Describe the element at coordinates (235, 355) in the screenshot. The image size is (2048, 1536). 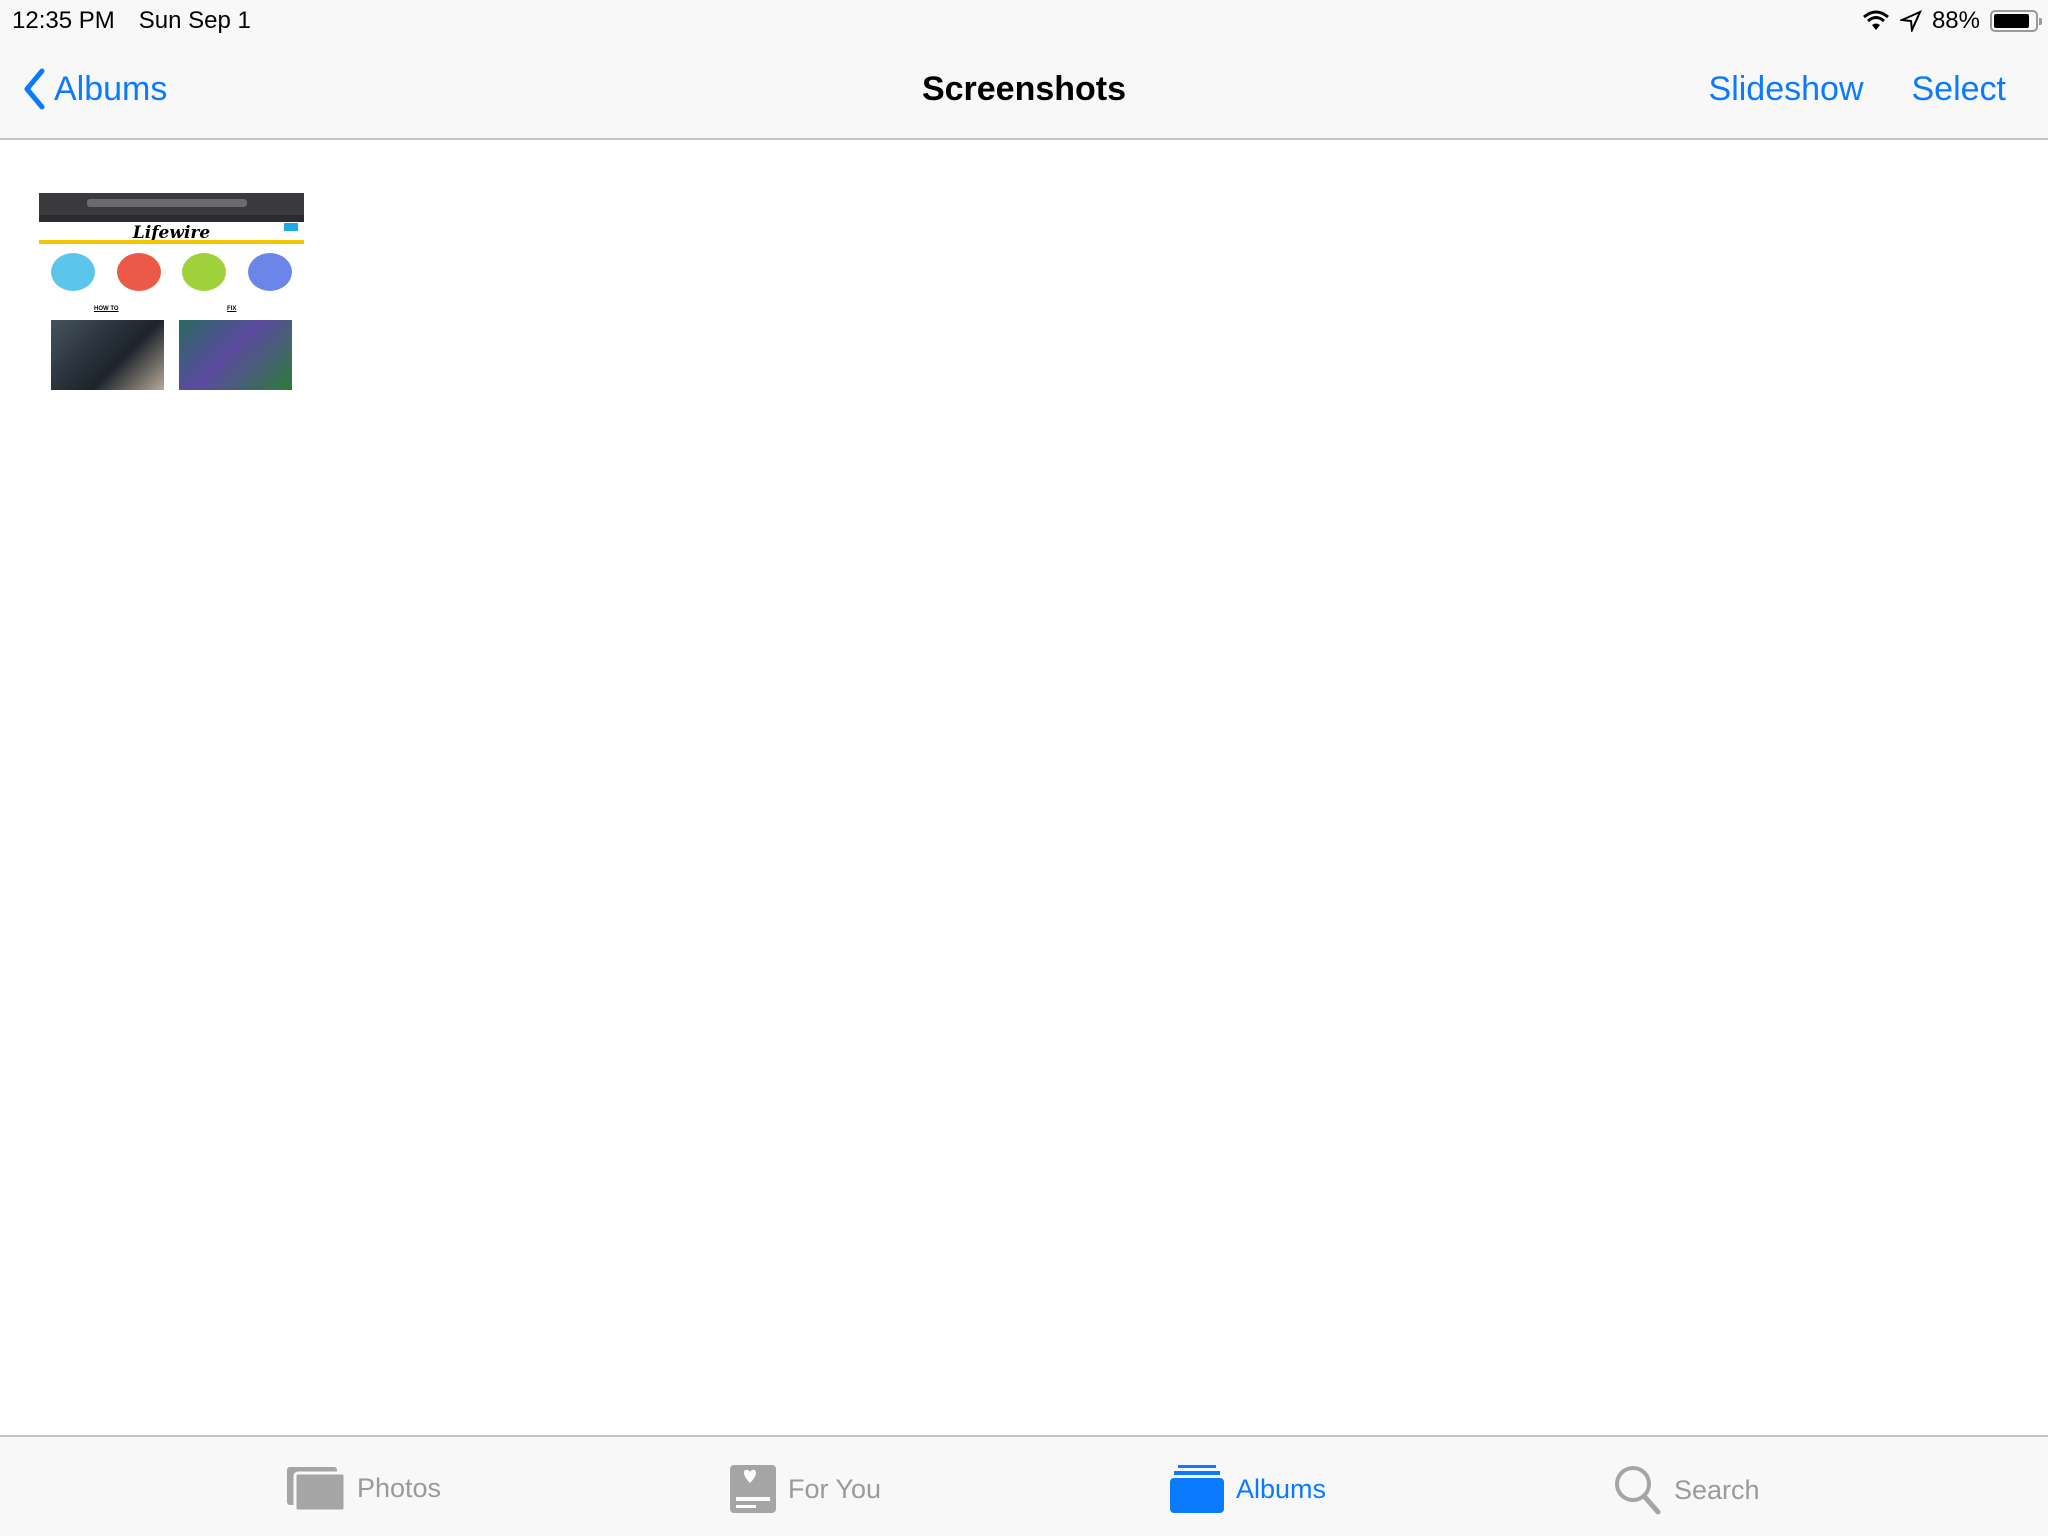
I see `thumb-photo-game` at that location.